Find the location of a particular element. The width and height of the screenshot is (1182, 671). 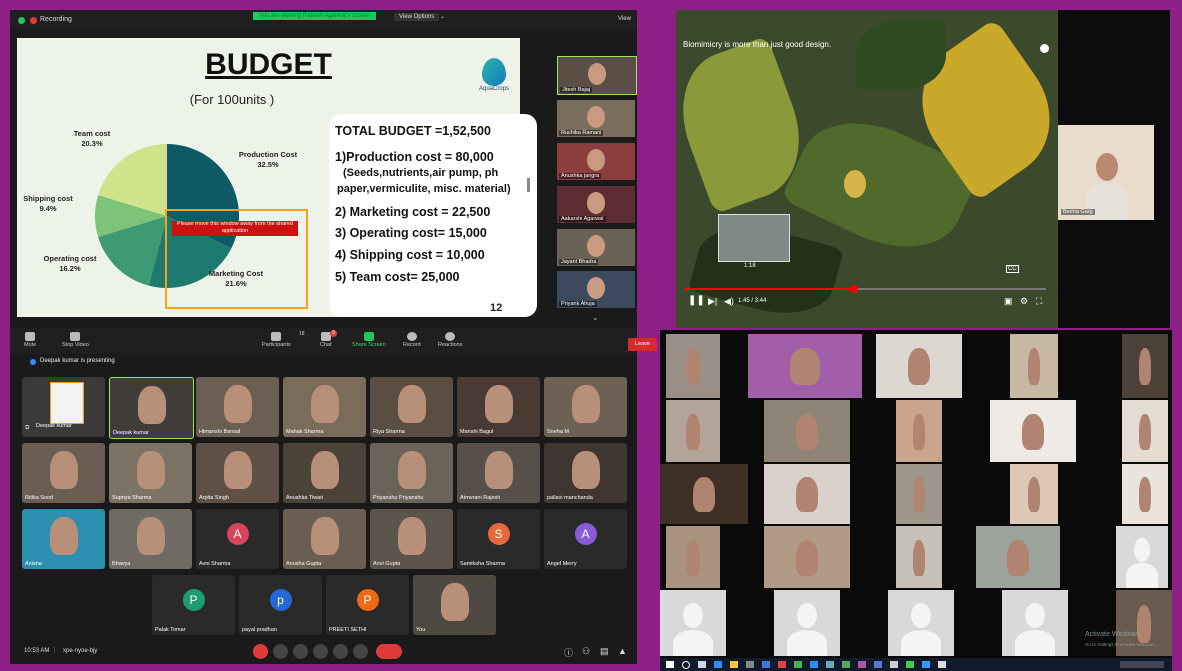

chat-icon: ▤ is located at coordinates (604, 651).